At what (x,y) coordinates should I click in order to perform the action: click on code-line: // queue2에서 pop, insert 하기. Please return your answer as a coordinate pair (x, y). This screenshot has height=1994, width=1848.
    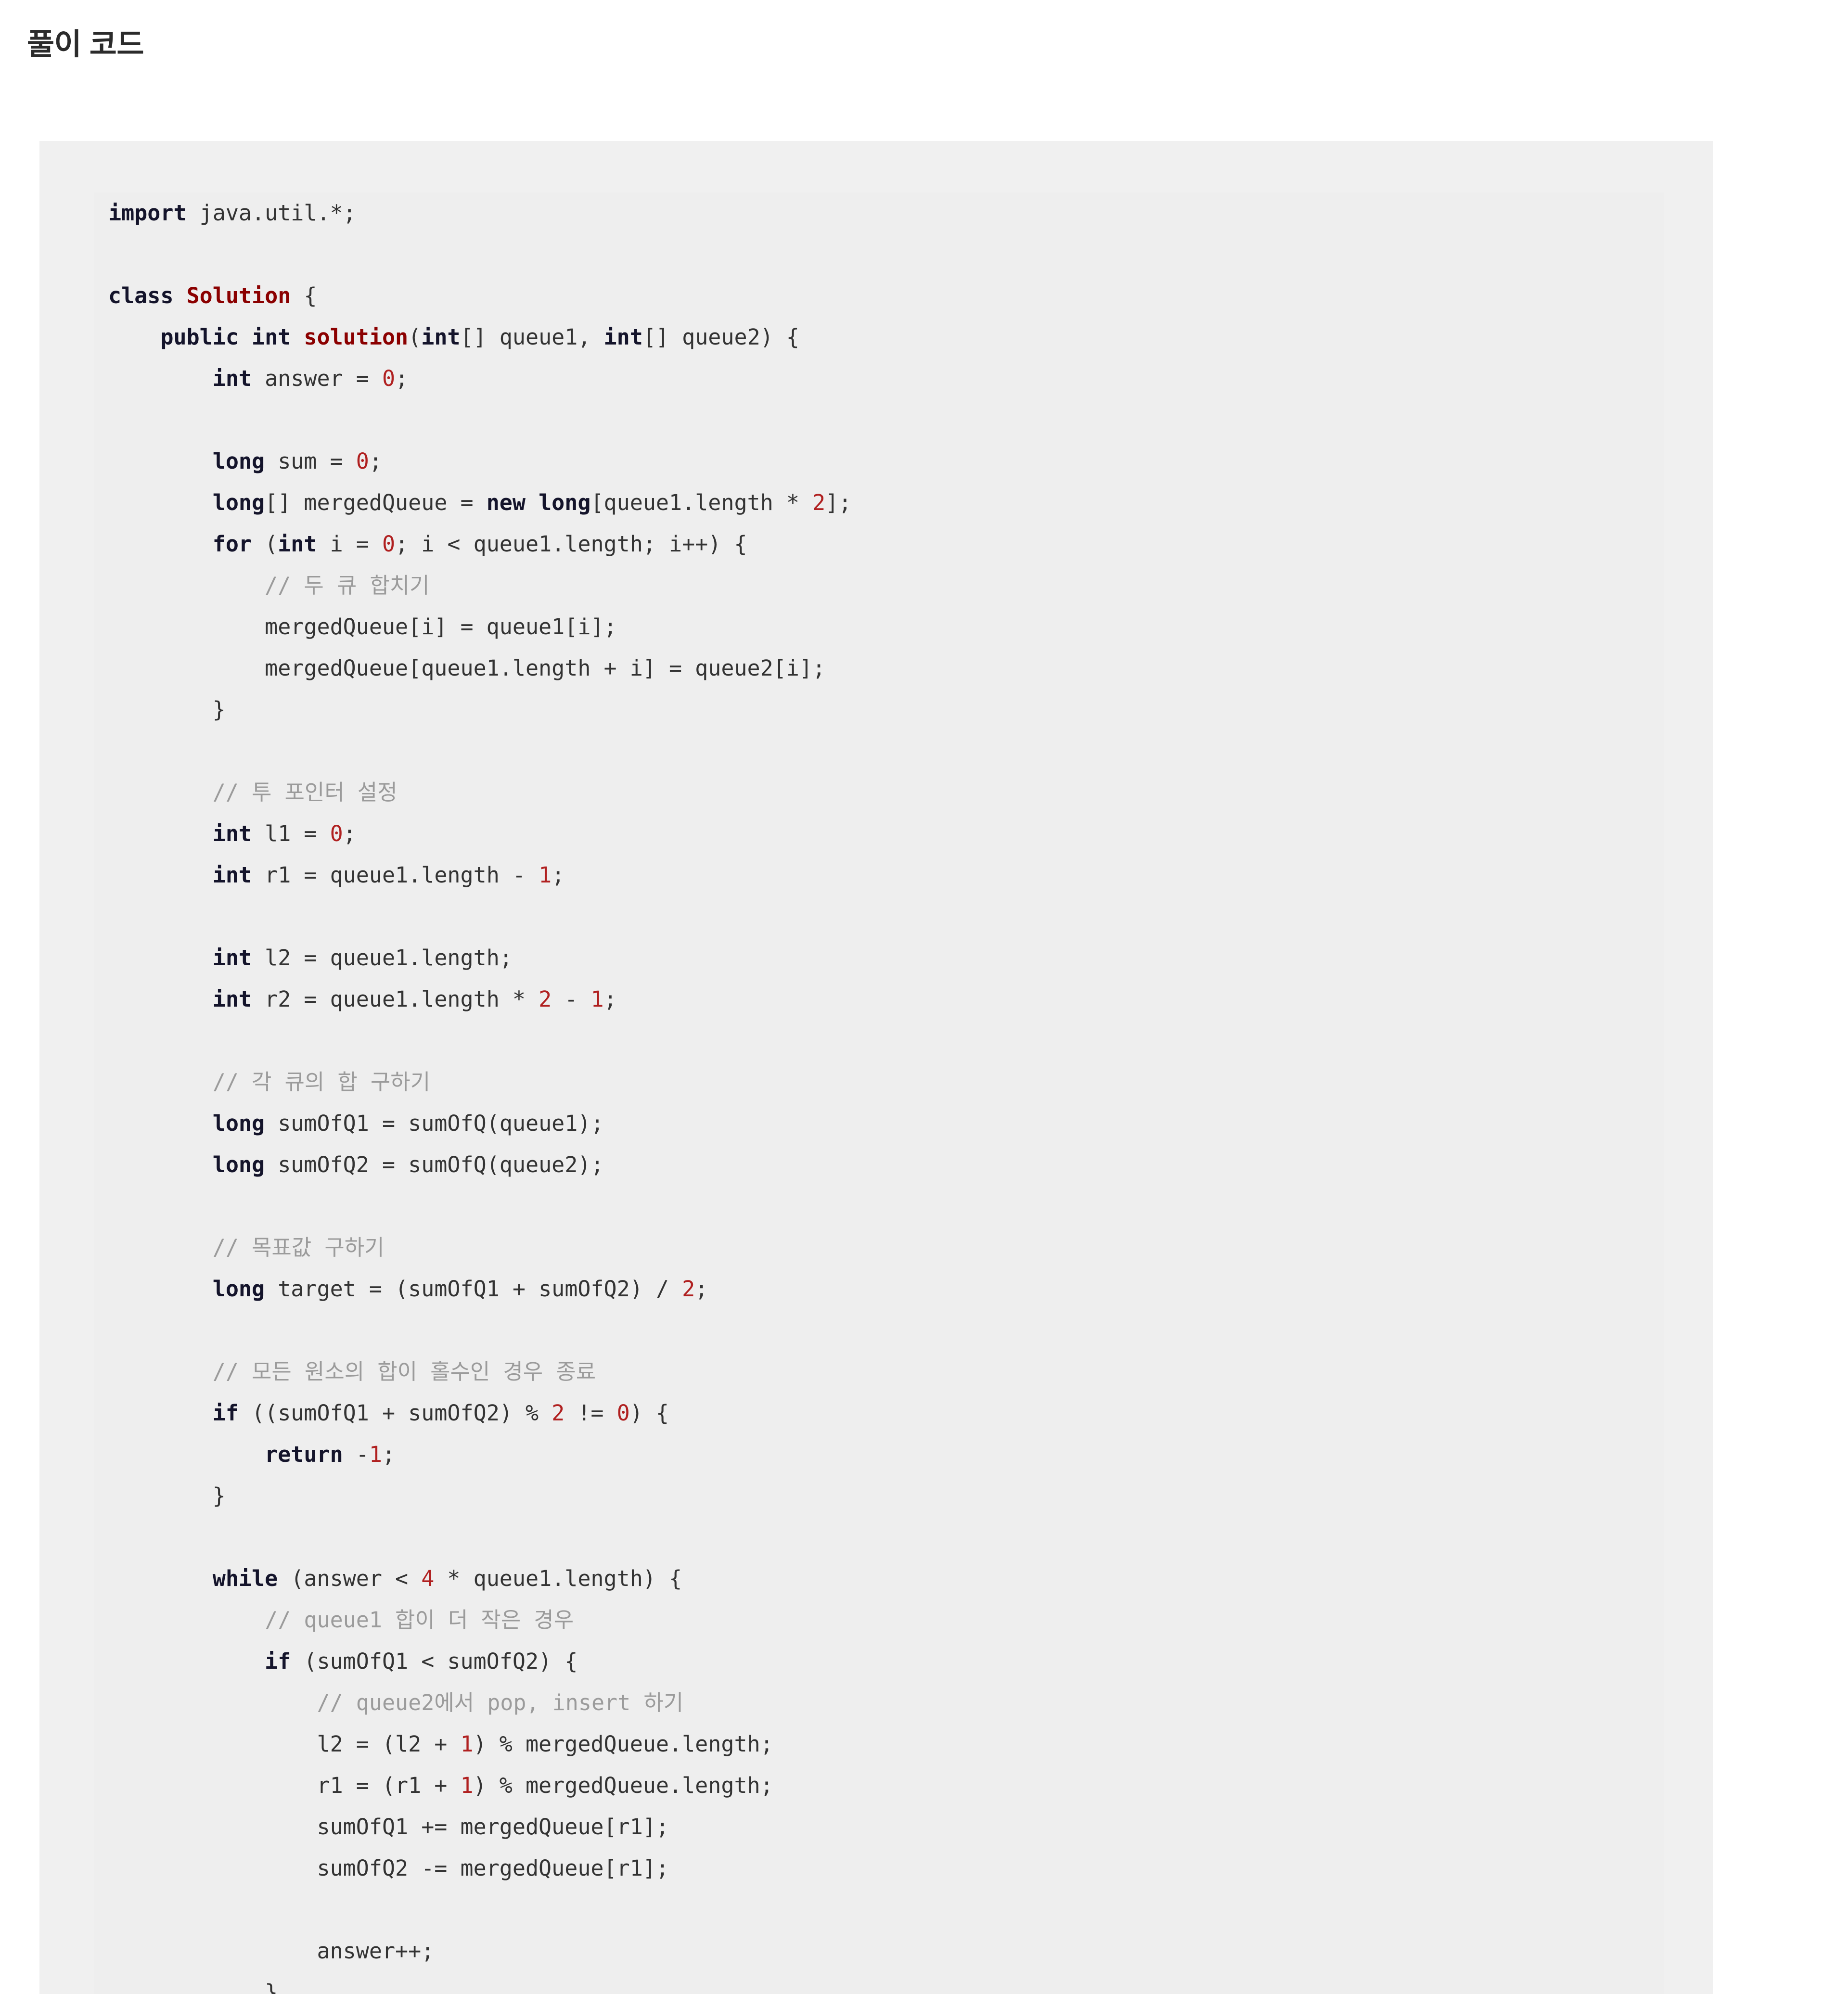
    Looking at the image, I should click on (886, 1703).